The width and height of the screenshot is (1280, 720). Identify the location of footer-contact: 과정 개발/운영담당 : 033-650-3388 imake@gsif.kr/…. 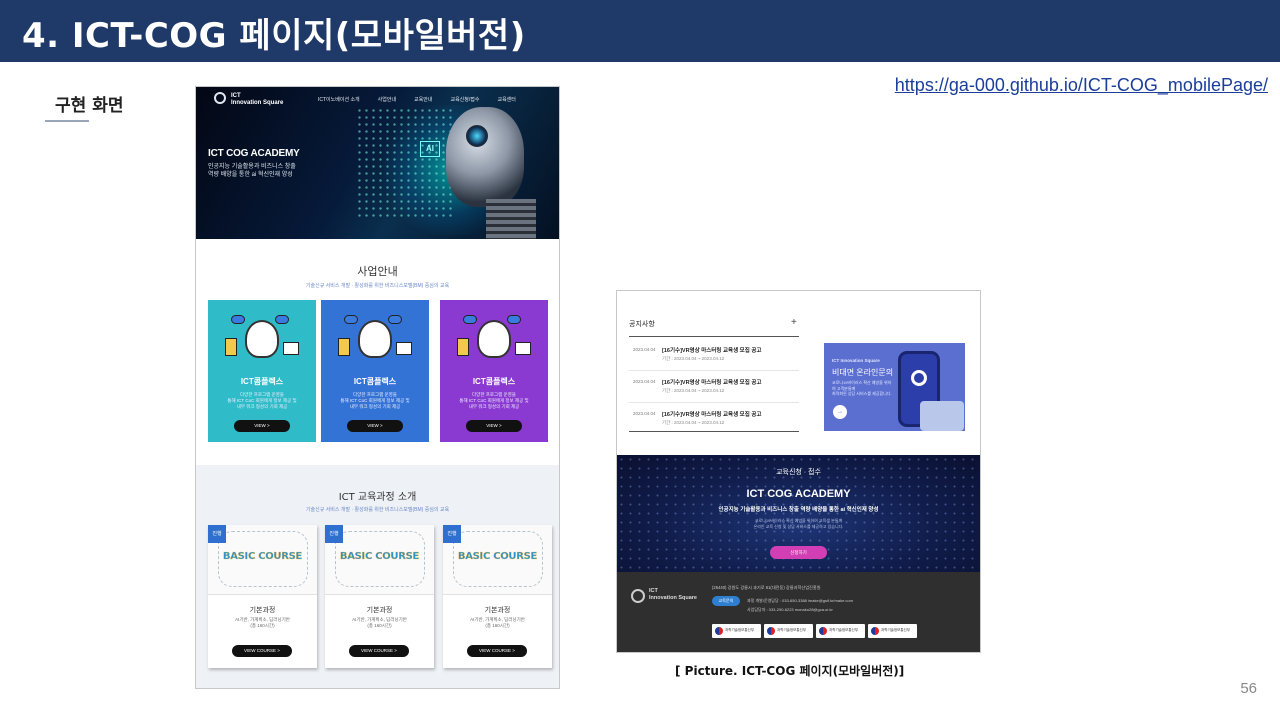
(800, 605).